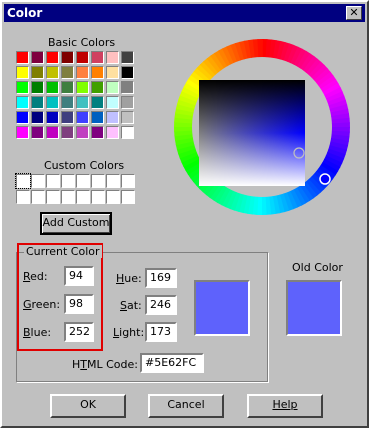  What do you see at coordinates (79, 332) in the screenshot?
I see `blue-field: 252` at bounding box center [79, 332].